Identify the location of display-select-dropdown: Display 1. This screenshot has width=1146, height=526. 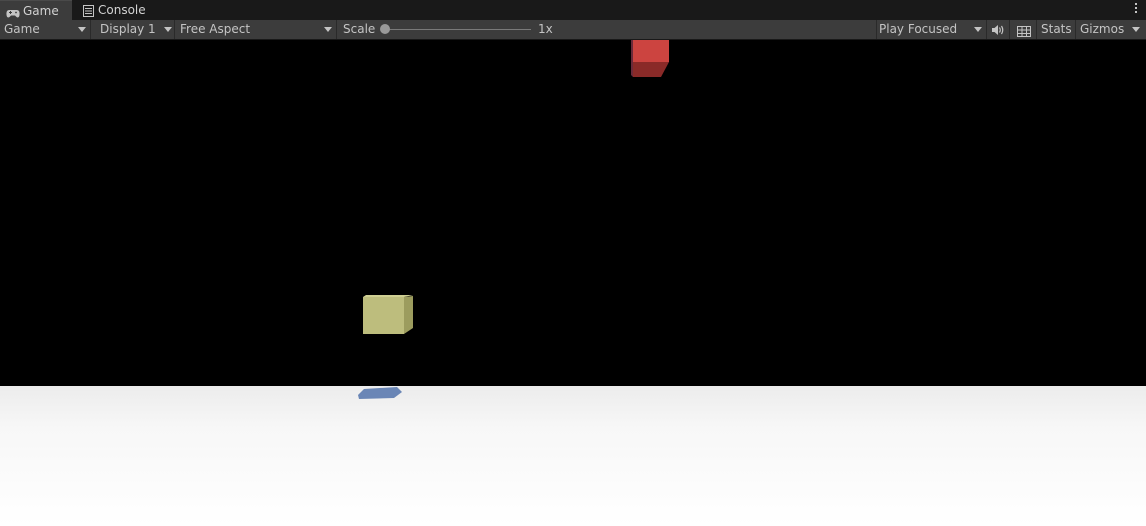
(133, 29).